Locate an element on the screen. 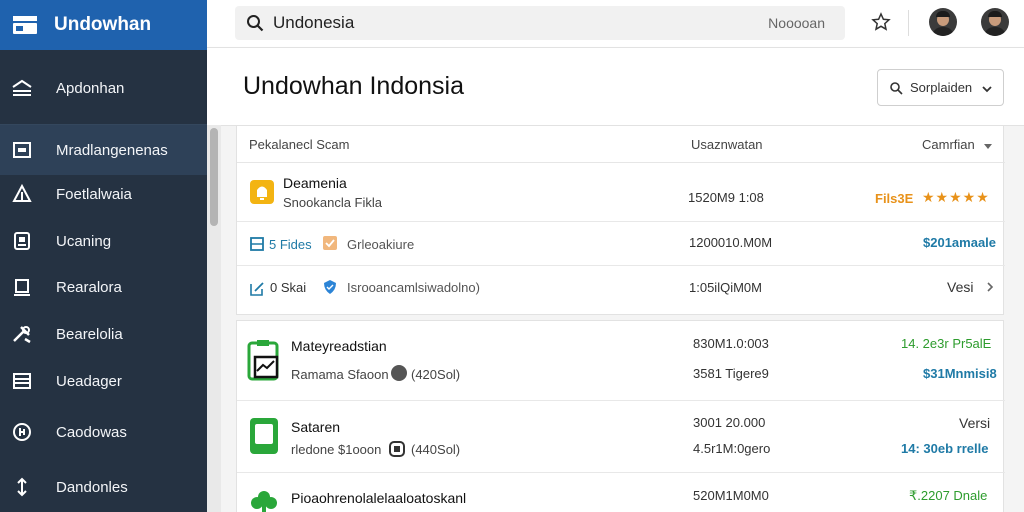 Image resolution: width=1024 pixels, height=512 pixels. row-count: 0 Skai is located at coordinates (288, 287).